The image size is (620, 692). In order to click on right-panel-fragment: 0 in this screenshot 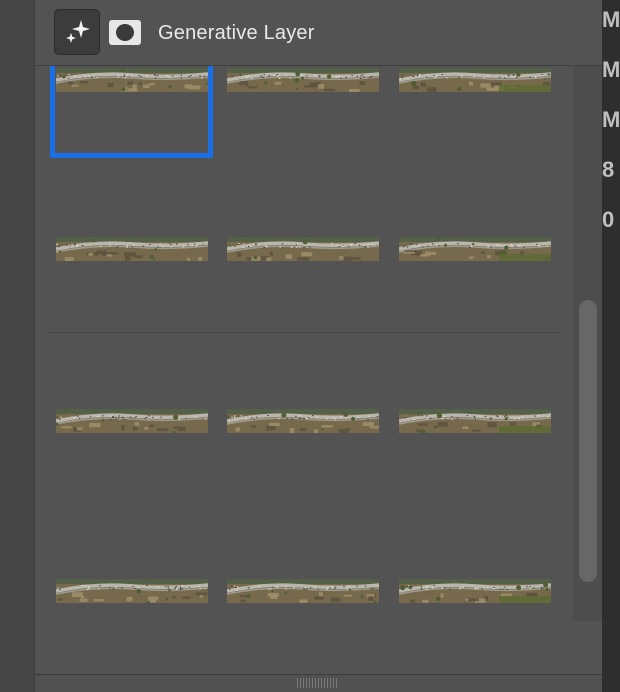, I will do `click(608, 220)`.